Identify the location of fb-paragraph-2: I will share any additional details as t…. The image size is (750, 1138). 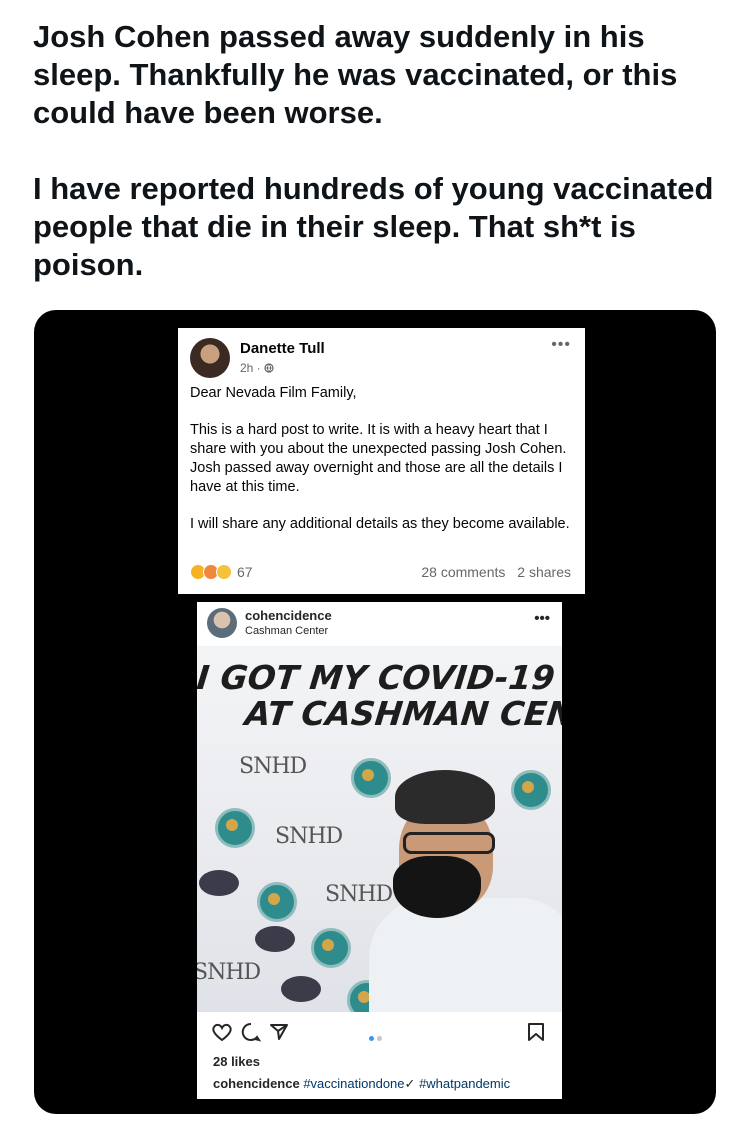
(380, 524).